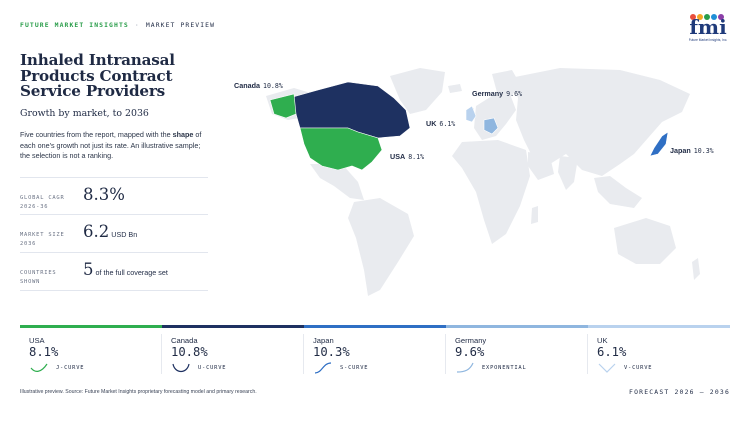  Describe the element at coordinates (84, 113) in the screenshot. I see `page-subtitle: Growth by market, to 2036` at that location.